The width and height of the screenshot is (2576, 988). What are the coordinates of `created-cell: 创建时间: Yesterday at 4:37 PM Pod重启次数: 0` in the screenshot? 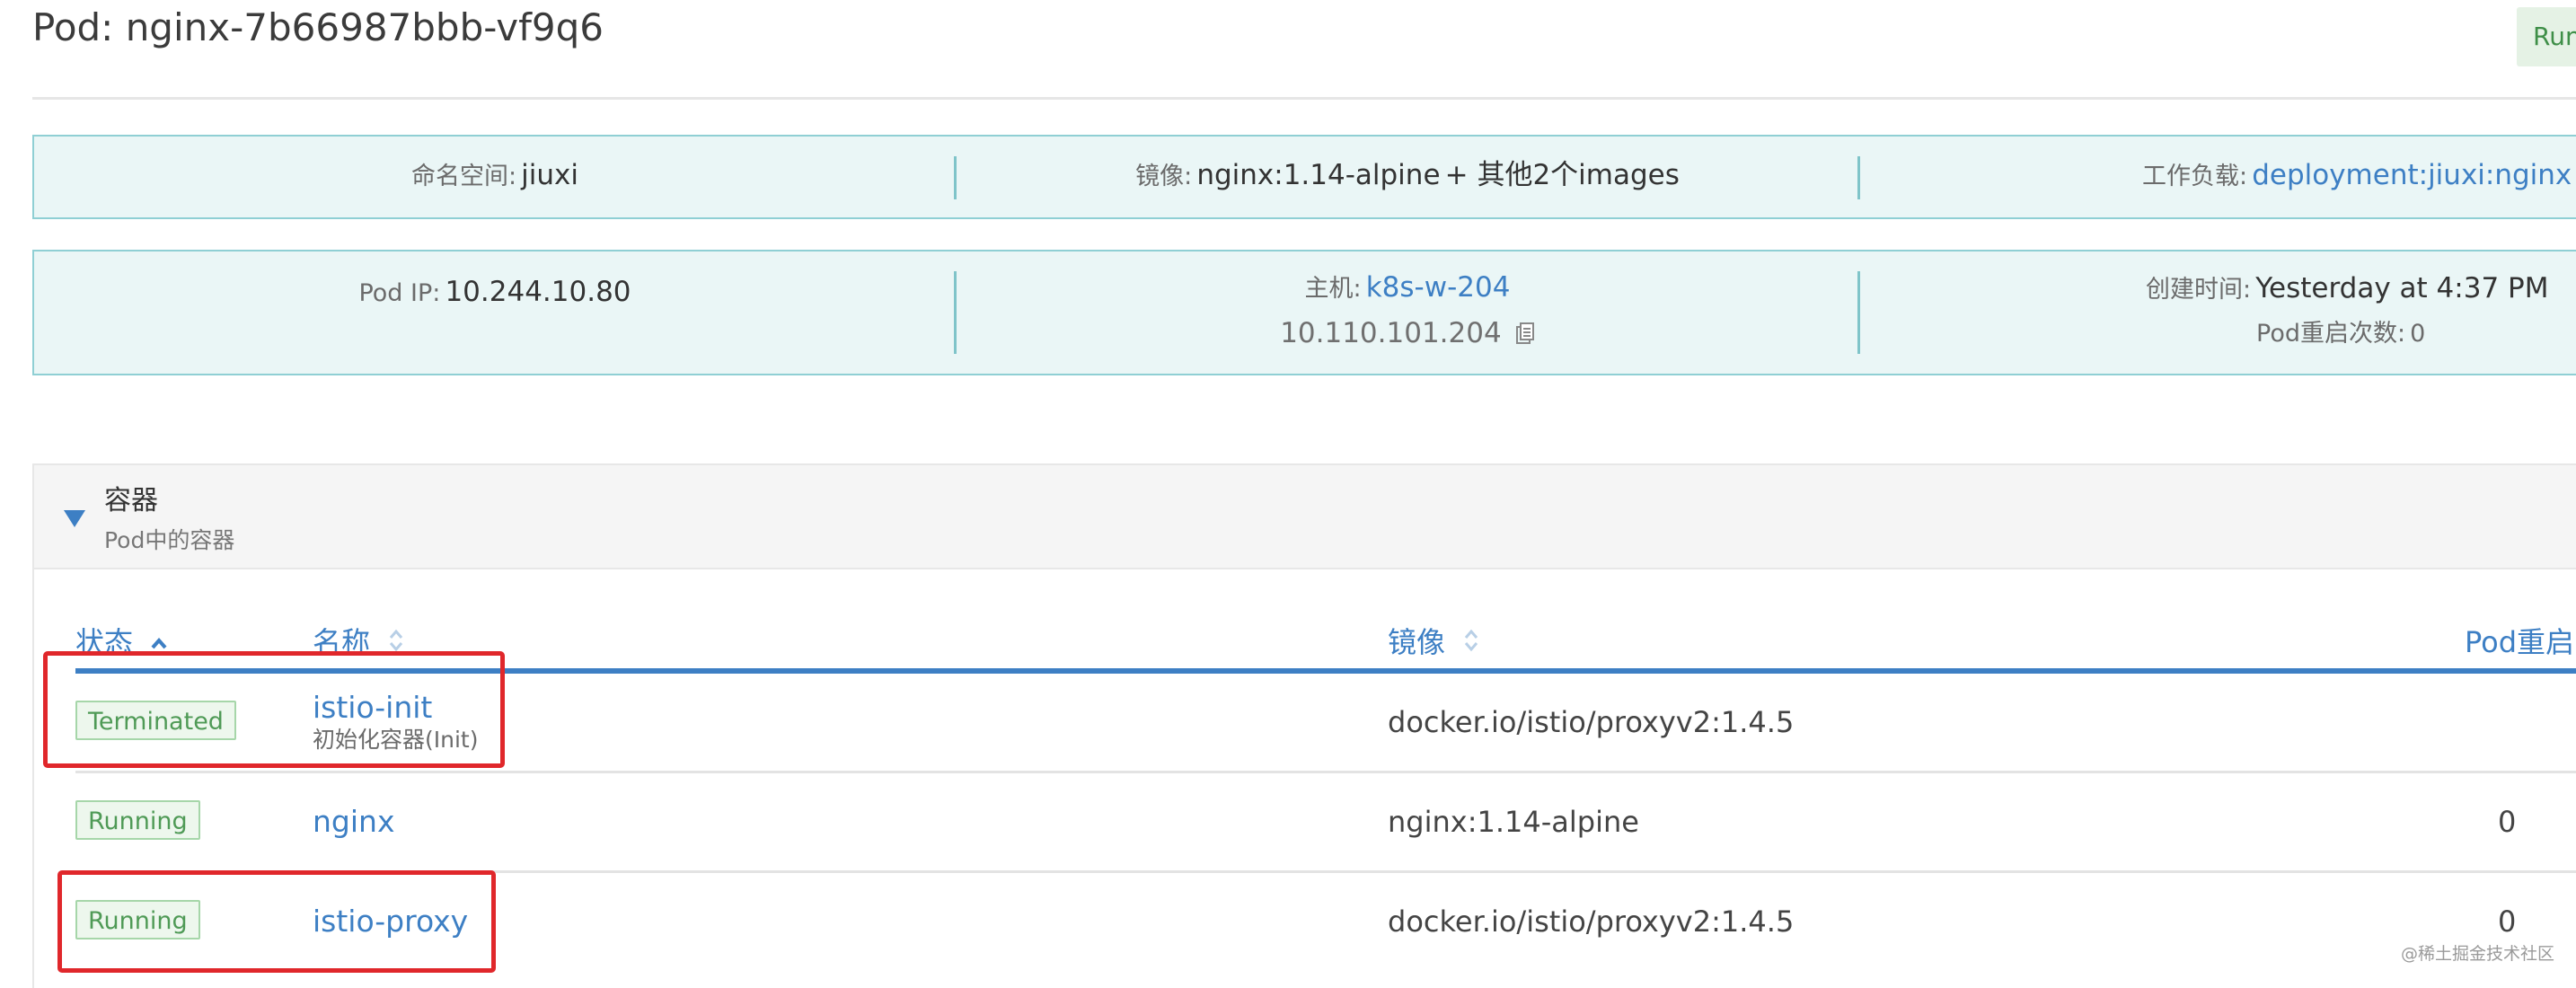 It's located at (2217, 312).